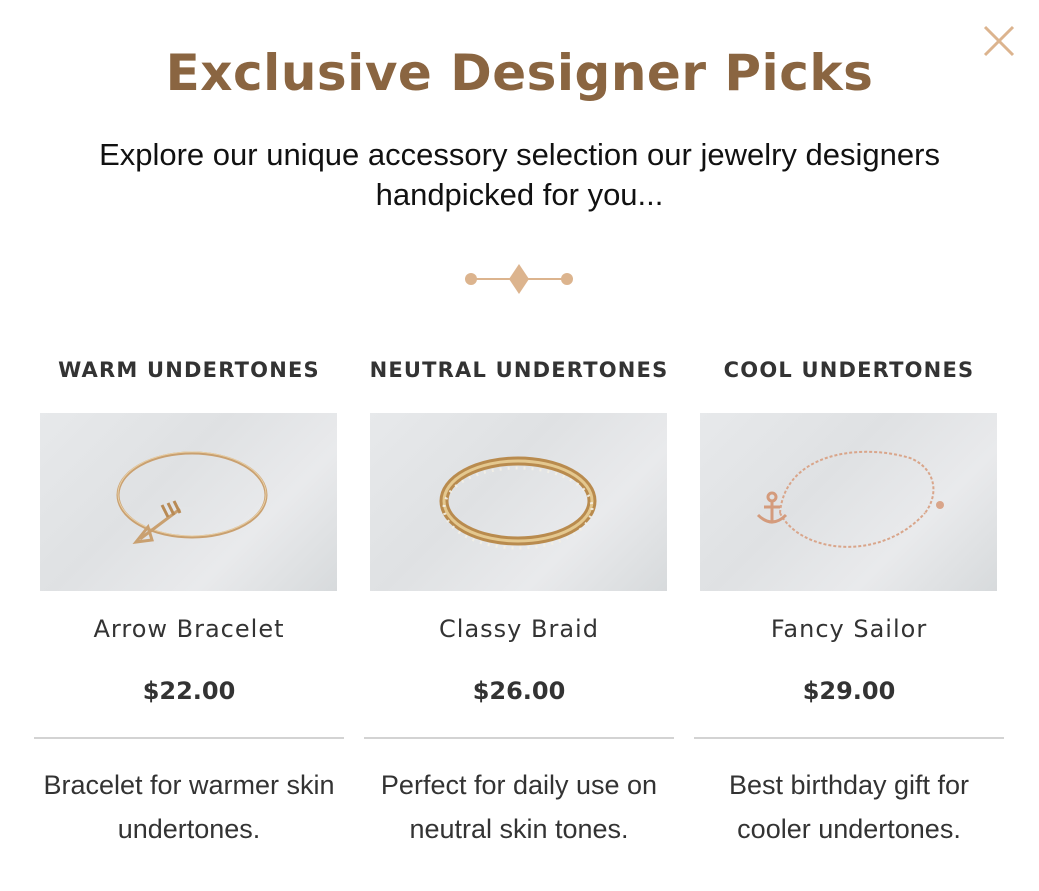 The height and width of the screenshot is (891, 1039). I want to click on product-name: Classy Braid, so click(519, 629).